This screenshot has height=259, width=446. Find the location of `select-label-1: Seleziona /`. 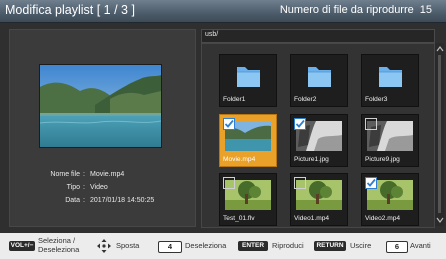

select-label-1: Seleziona / is located at coordinates (57, 240).